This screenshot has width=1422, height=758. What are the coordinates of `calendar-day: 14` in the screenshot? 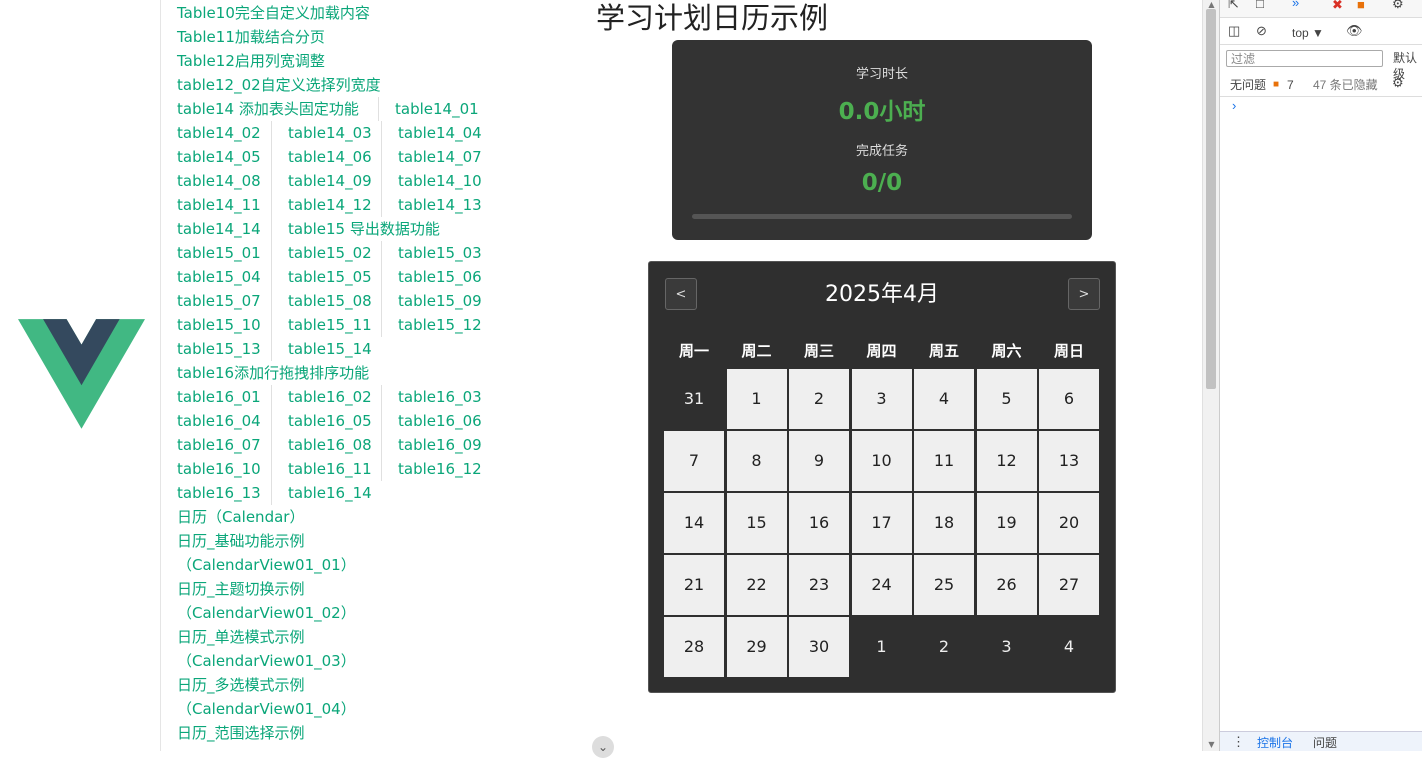 It's located at (694, 523).